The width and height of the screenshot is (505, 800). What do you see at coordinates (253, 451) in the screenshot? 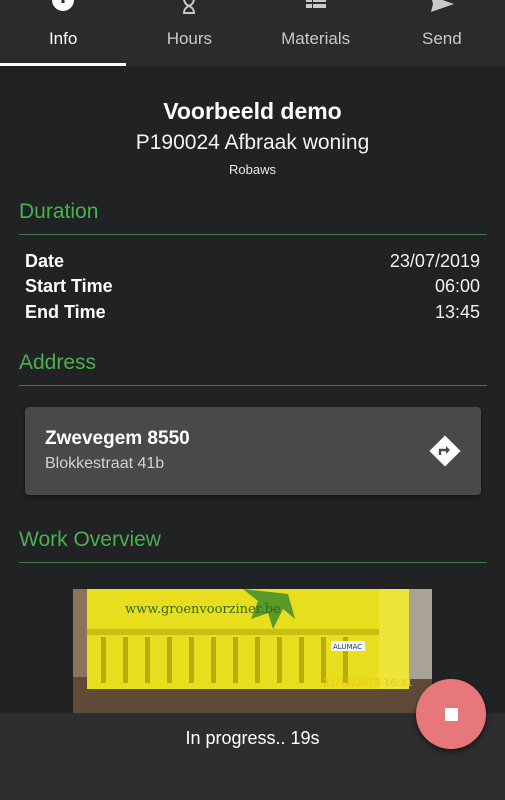
I see `address-card: Zwevegem 8550 Blokkestraat 41b` at bounding box center [253, 451].